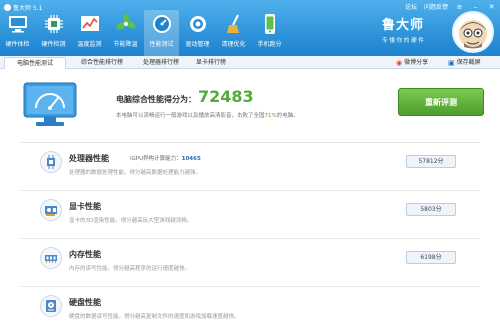  I want to click on list-item-memory: 内存性能 内存的读写性能，得分越高程序的运行速度越快。 6198分, so click(250, 263).